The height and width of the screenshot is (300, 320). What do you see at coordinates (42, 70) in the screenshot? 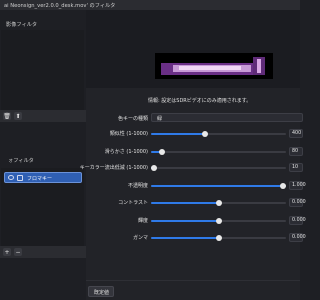
I see `effect-filter-list` at bounding box center [42, 70].